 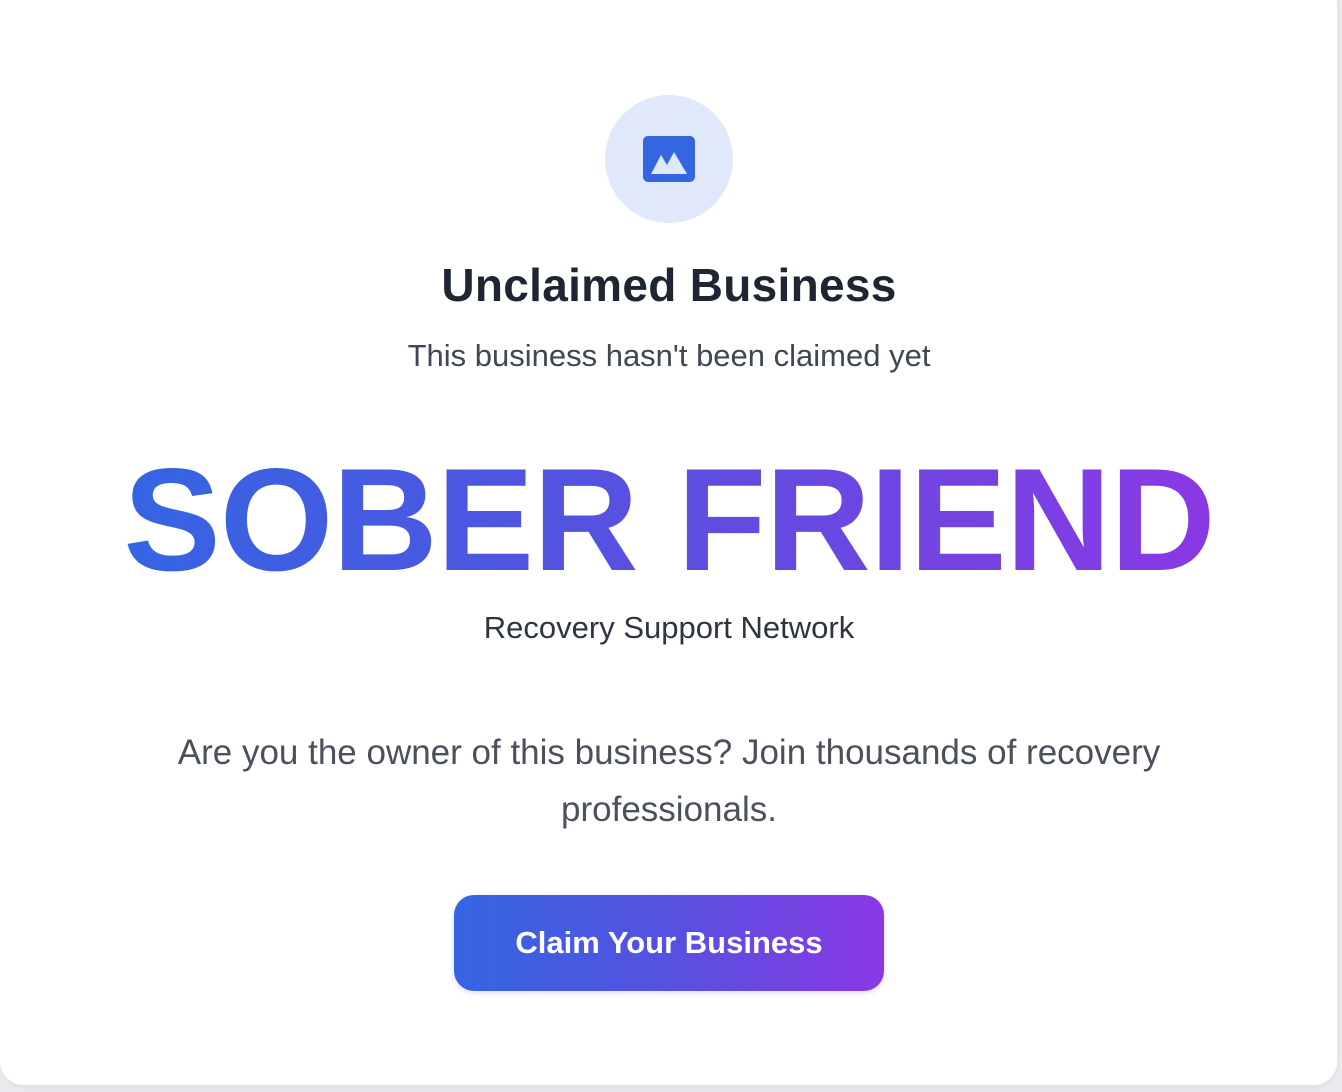 I want to click on image-icon-badge, so click(x=669, y=159).